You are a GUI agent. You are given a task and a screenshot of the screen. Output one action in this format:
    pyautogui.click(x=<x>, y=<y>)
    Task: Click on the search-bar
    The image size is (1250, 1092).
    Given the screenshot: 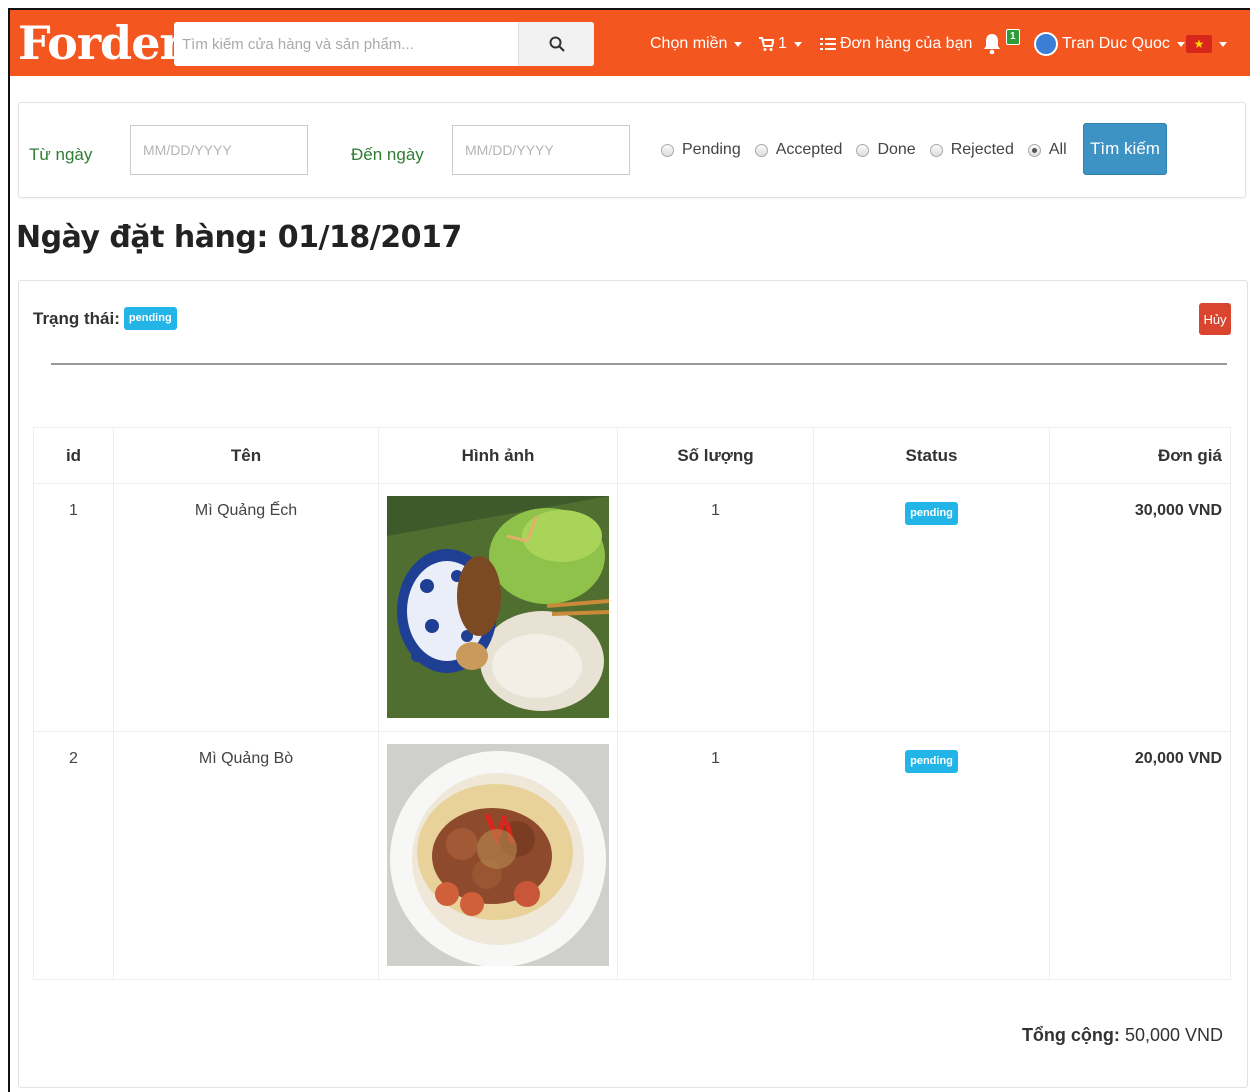 What is the action you would take?
    pyautogui.click(x=384, y=44)
    